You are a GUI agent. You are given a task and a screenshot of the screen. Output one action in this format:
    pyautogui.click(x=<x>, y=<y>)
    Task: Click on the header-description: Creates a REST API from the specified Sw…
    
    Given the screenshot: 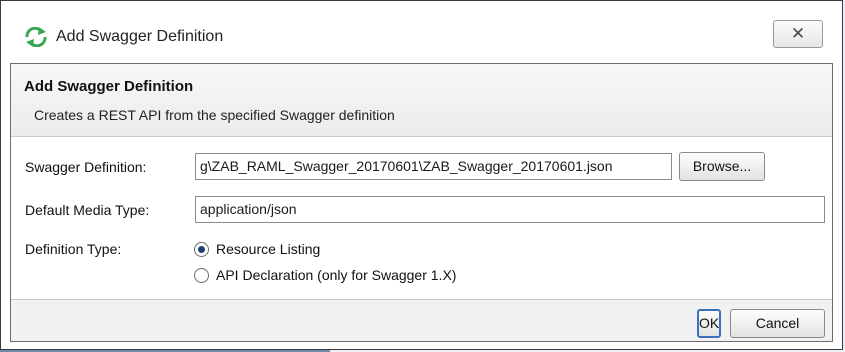 What is the action you would take?
    pyautogui.click(x=214, y=115)
    